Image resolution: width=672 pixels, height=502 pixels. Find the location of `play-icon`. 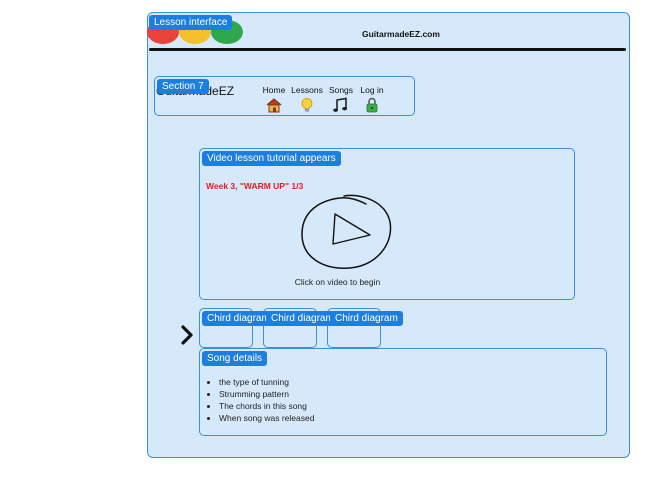

play-icon is located at coordinates (346, 232).